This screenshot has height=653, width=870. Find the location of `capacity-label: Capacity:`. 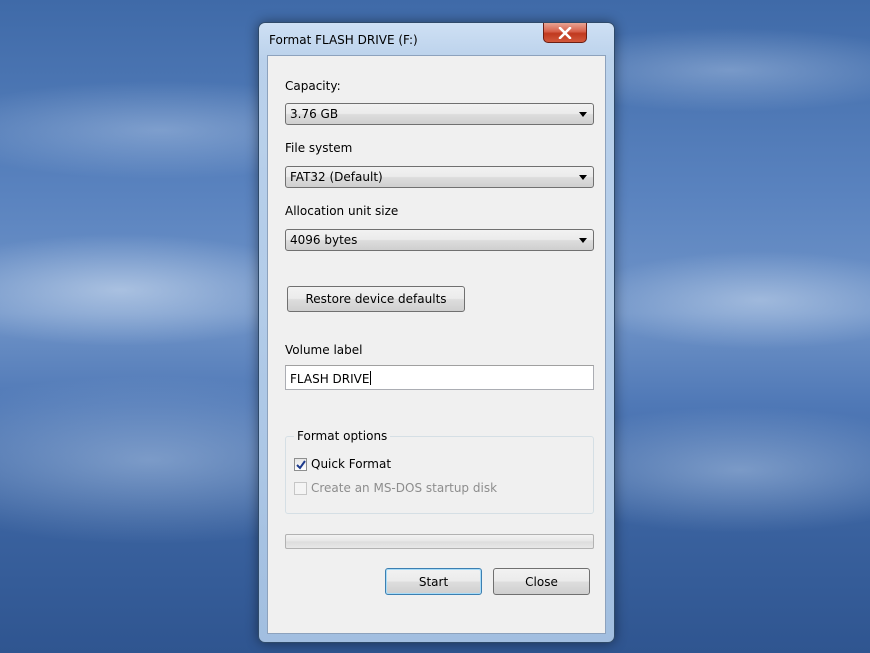

capacity-label: Capacity: is located at coordinates (313, 86).